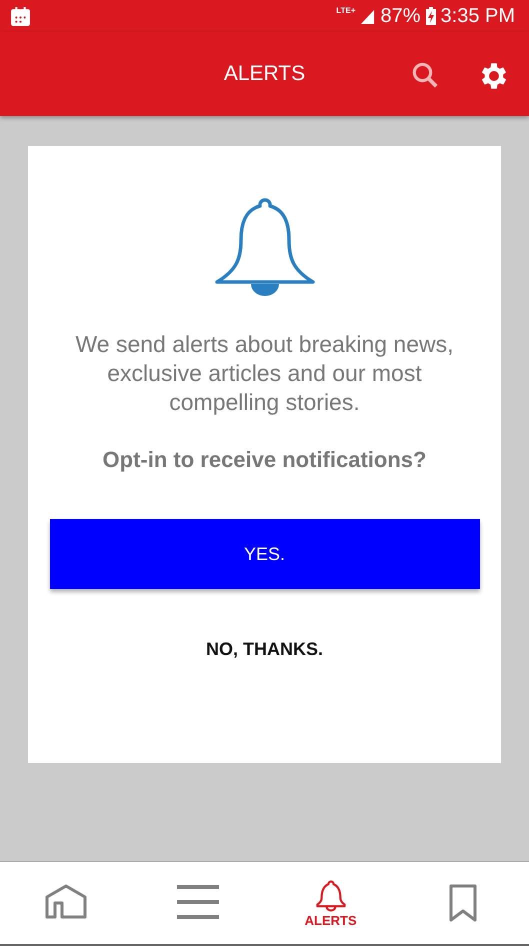 The width and height of the screenshot is (529, 946). Describe the element at coordinates (346, 10) in the screenshot. I see `network-type: LTE+` at that location.